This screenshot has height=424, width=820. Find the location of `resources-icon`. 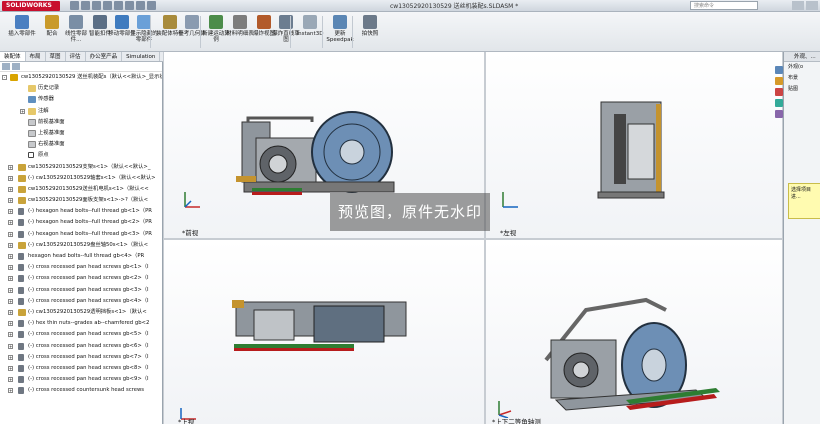

resources-icon is located at coordinates (779, 70).